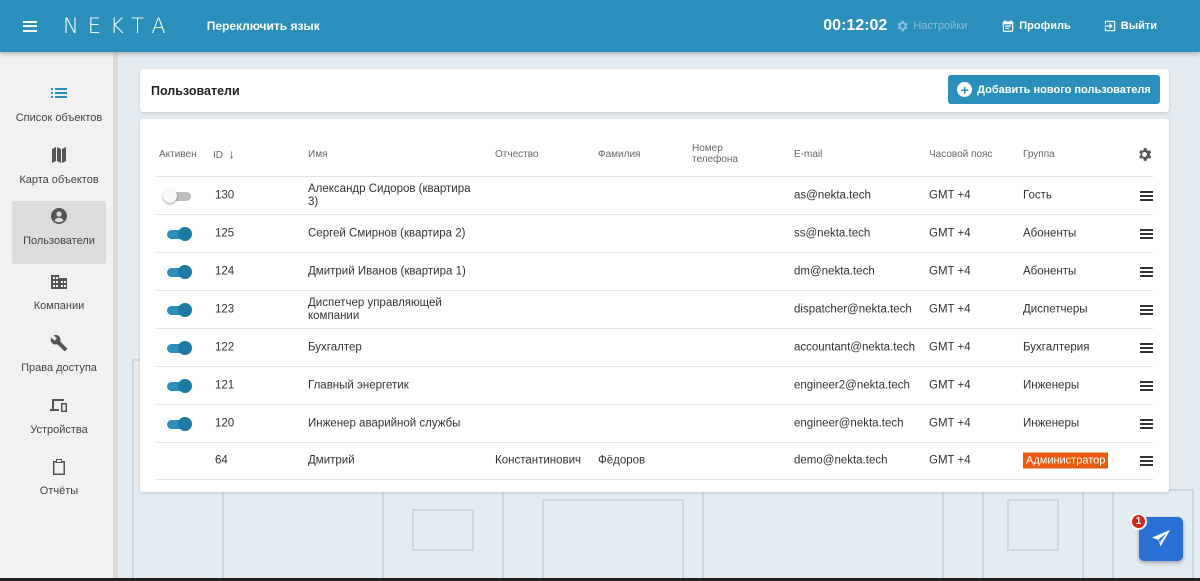 The height and width of the screenshot is (581, 1200). Describe the element at coordinates (852, 385) in the screenshot. I see `cell-email: engineer2@nekta.tech` at that location.